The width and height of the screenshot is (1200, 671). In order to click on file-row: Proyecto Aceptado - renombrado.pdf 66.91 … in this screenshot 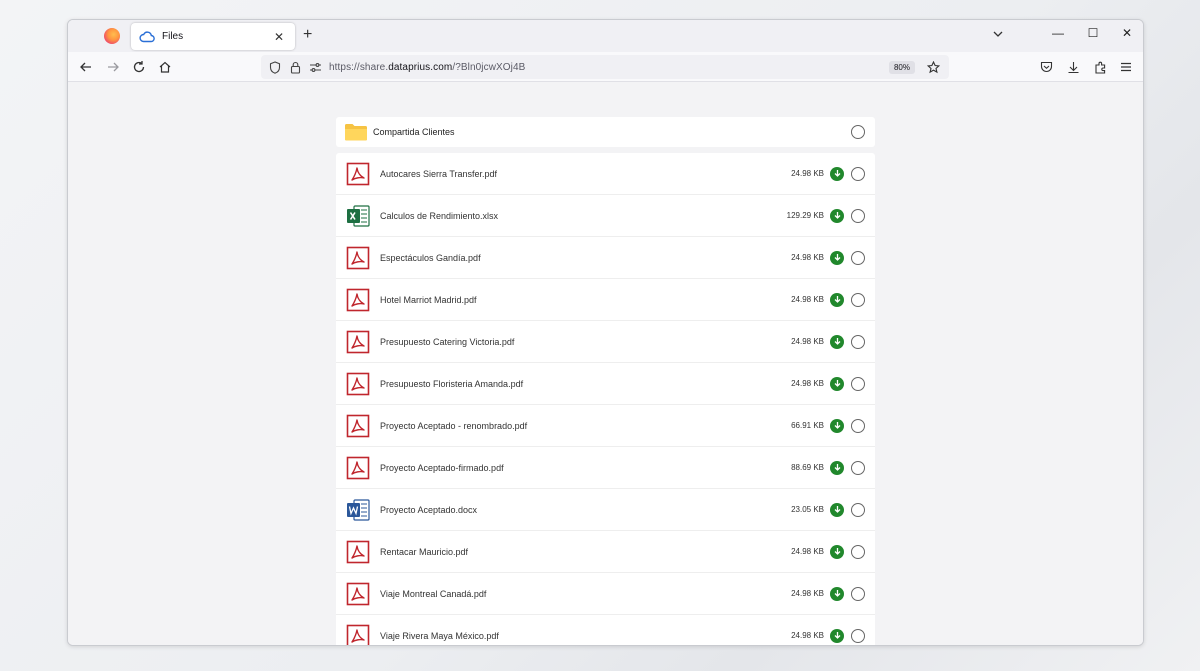, I will do `click(605, 426)`.